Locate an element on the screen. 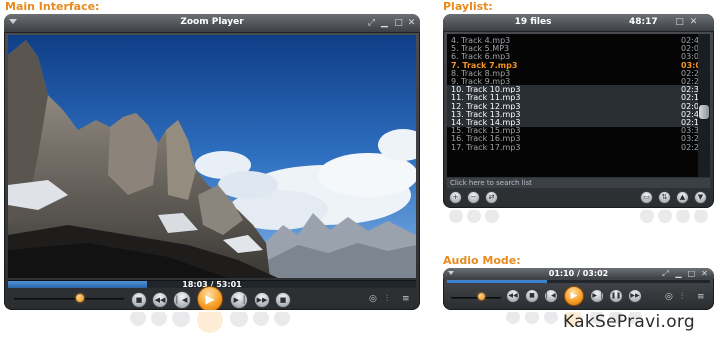 The width and height of the screenshot is (720, 340). main-controls-reflection is located at coordinates (210, 323).